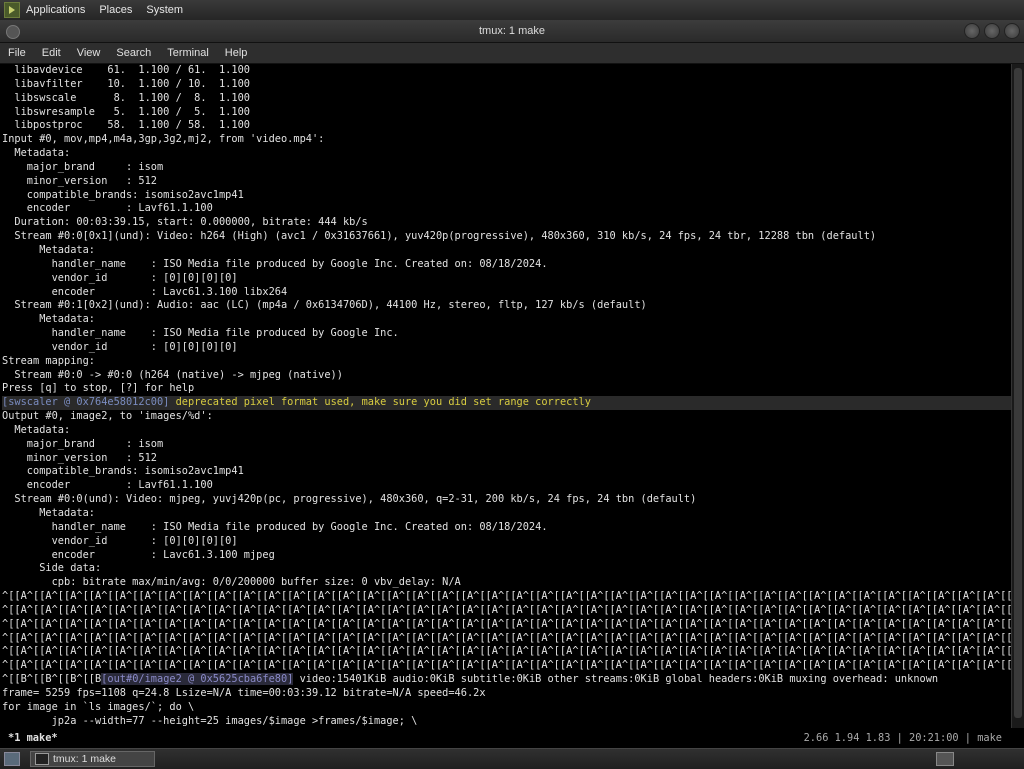 The height and width of the screenshot is (769, 1024). What do you see at coordinates (126, 97) in the screenshot?
I see `terminal-line: libswscale 8. 1.100 / 8. 1.100` at bounding box center [126, 97].